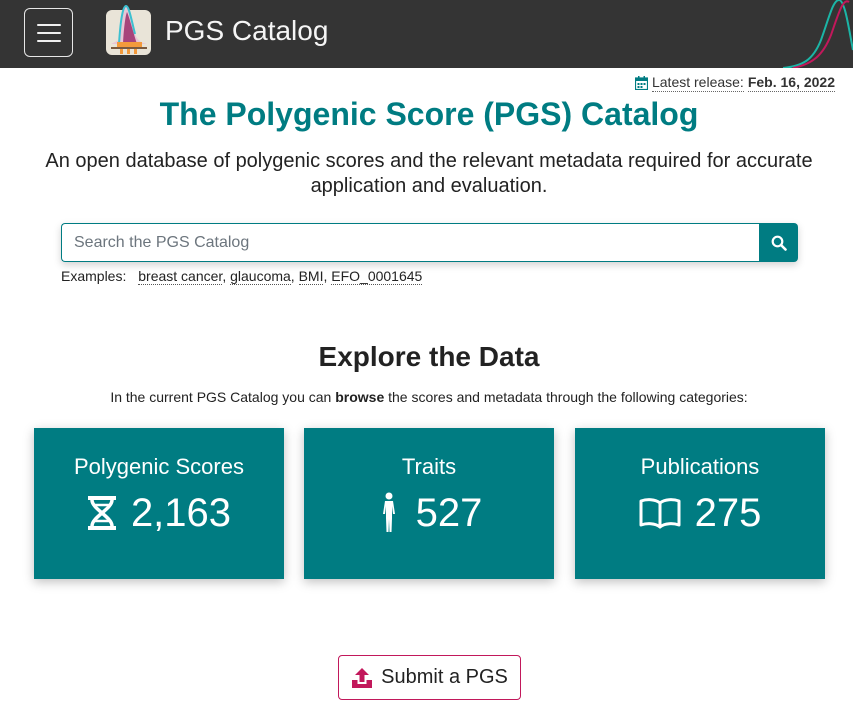 The image size is (853, 718). What do you see at coordinates (311, 276) in the screenshot?
I see `example-link: BMI` at bounding box center [311, 276].